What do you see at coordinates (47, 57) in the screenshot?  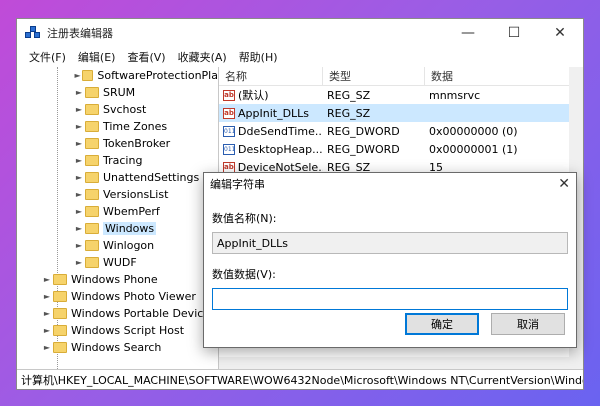 I see `menu-file: 文件(F)` at bounding box center [47, 57].